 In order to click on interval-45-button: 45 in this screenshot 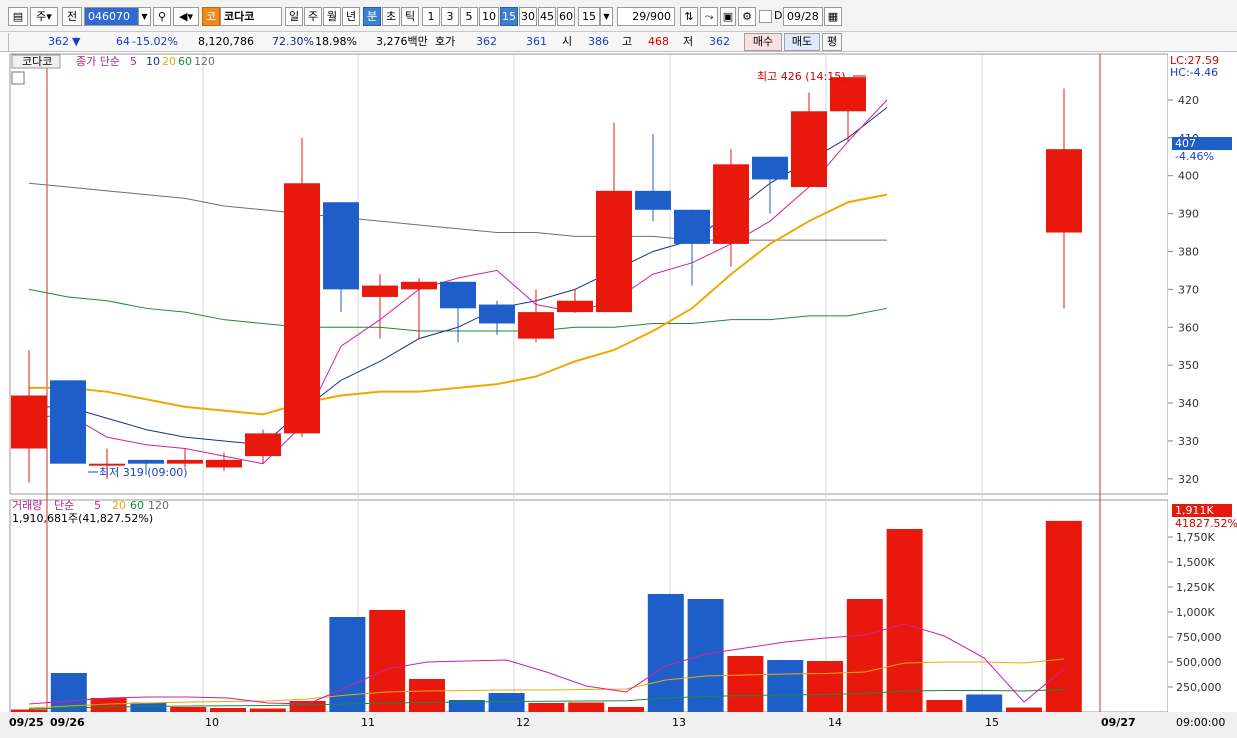, I will do `click(547, 16)`.